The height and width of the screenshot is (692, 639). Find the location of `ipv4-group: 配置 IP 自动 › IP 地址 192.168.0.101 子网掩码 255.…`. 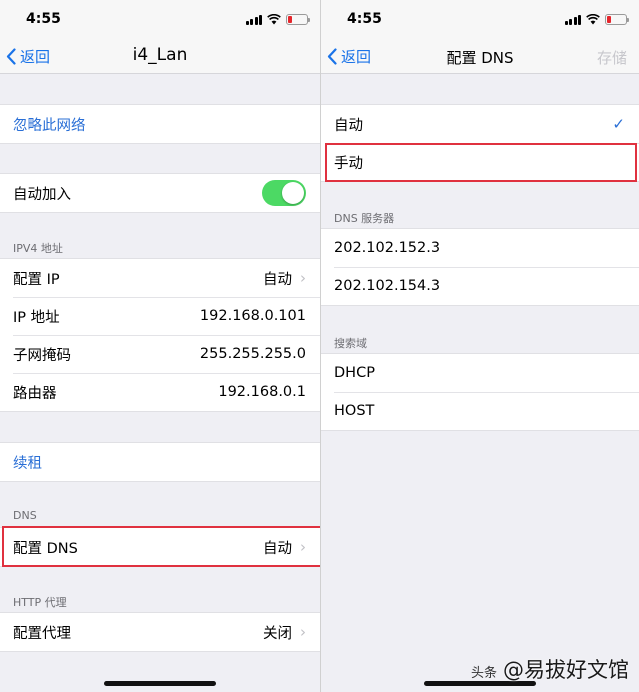

ipv4-group: 配置 IP 自动 › IP 地址 192.168.0.101 子网掩码 255.… is located at coordinates (160, 335).